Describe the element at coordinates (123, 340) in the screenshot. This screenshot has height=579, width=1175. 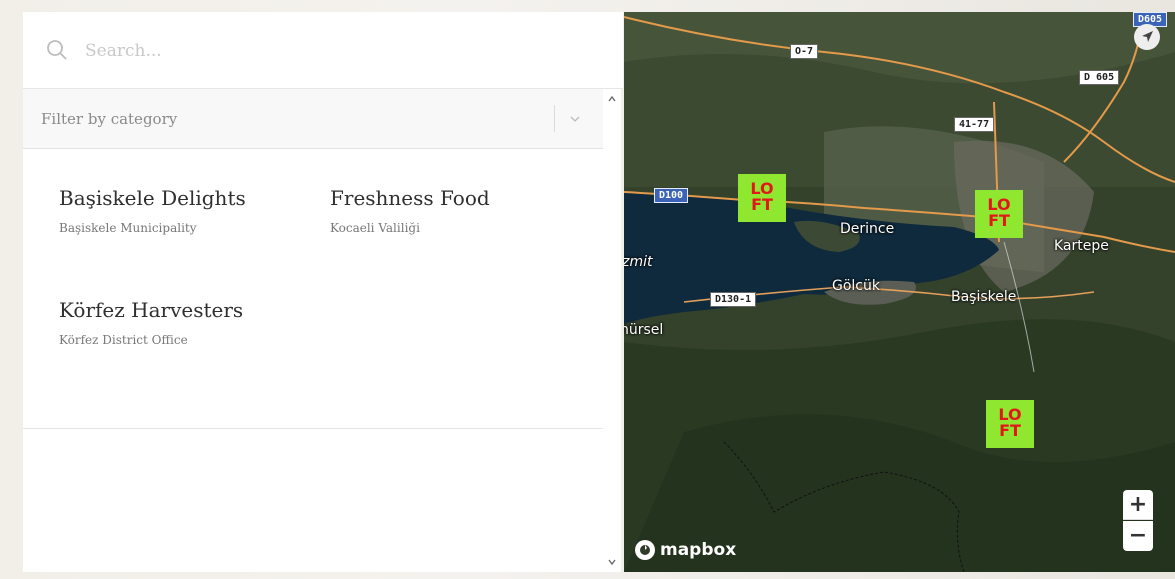
I see `shop-location: Körfez District Office` at that location.